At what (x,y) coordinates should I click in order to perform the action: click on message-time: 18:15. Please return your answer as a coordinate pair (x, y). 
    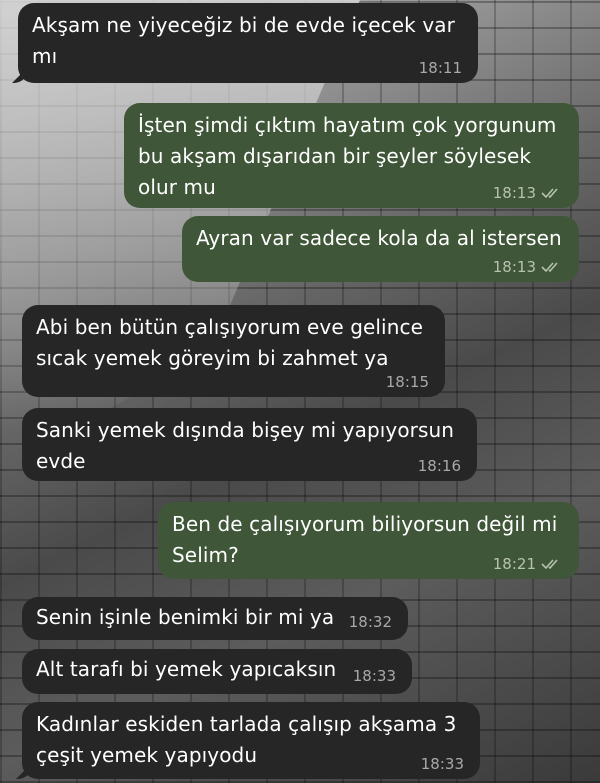
    Looking at the image, I should click on (407, 382).